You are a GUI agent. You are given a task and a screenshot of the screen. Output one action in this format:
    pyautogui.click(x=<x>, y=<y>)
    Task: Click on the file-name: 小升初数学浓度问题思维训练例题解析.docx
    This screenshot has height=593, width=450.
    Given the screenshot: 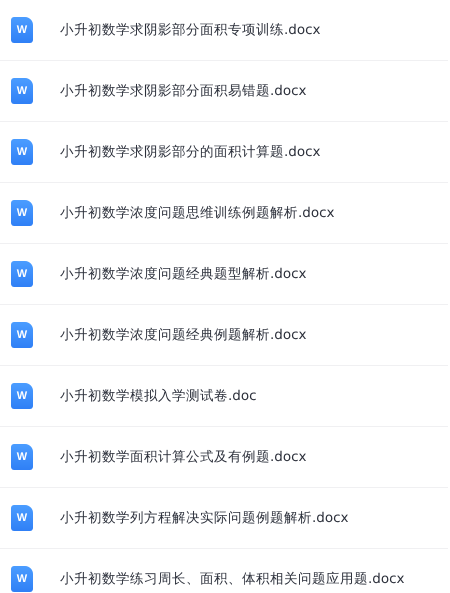 What is the action you would take?
    pyautogui.click(x=197, y=213)
    